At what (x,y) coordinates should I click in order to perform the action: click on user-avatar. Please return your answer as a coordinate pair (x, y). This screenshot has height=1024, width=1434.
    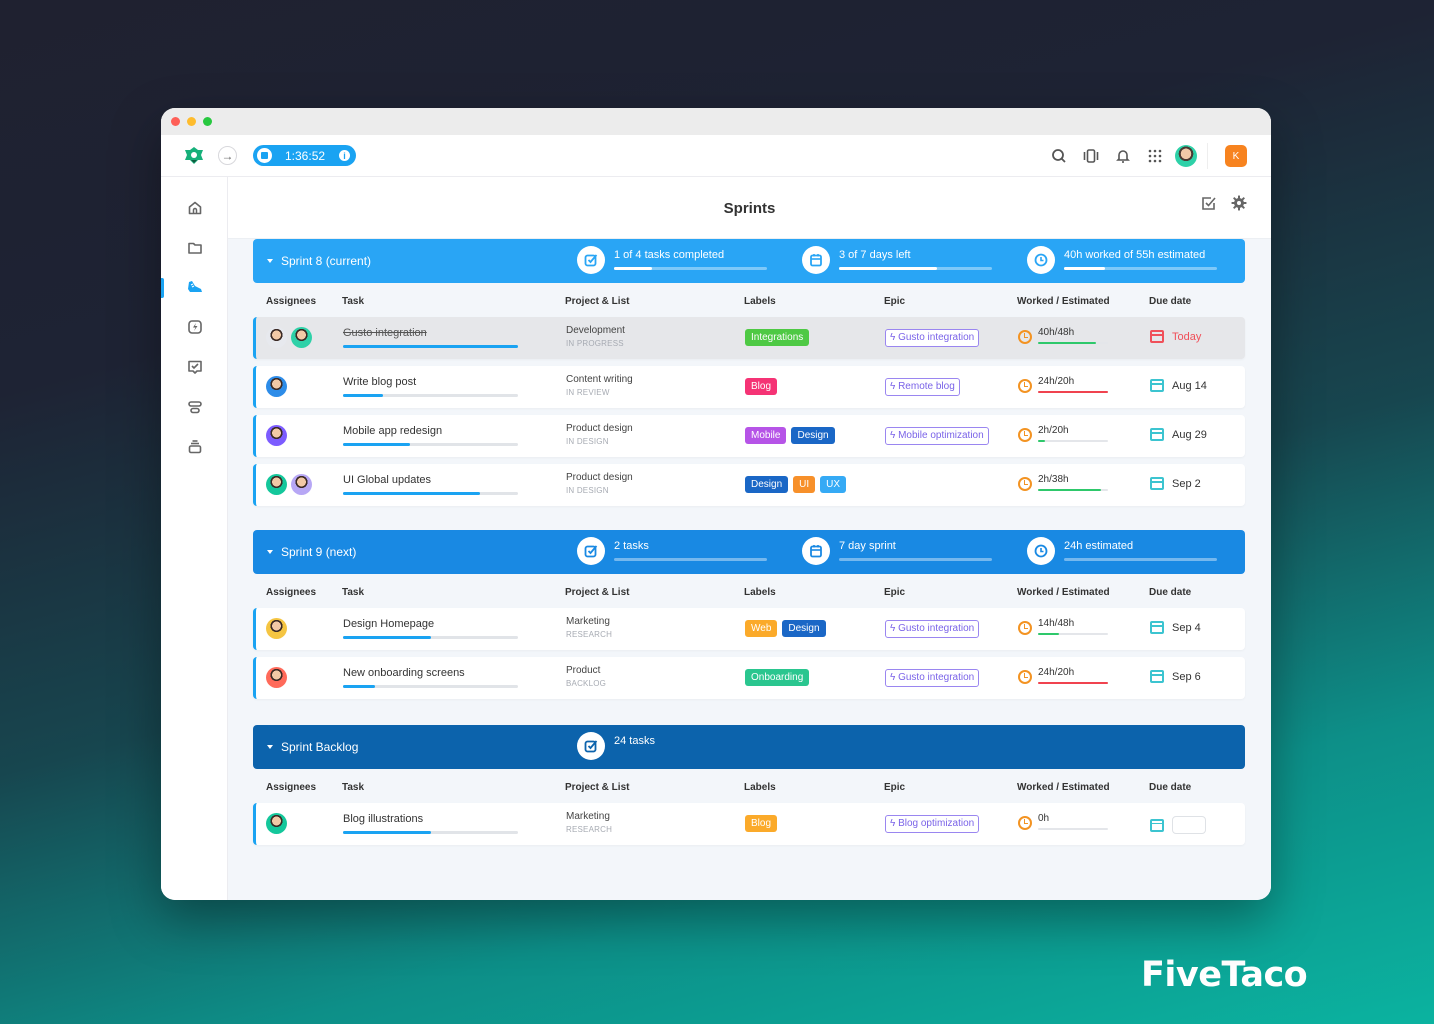
    Looking at the image, I should click on (1186, 156).